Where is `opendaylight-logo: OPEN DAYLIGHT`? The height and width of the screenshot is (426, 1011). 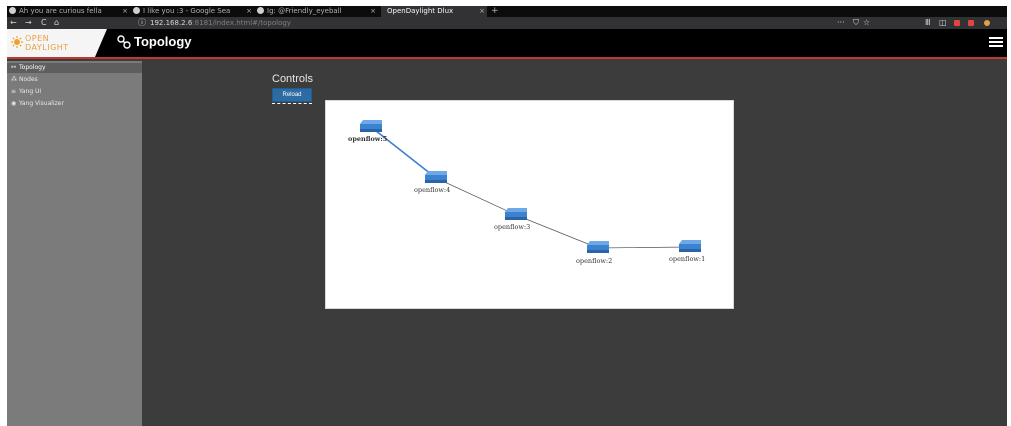
opendaylight-logo: OPEN DAYLIGHT is located at coordinates (57, 43).